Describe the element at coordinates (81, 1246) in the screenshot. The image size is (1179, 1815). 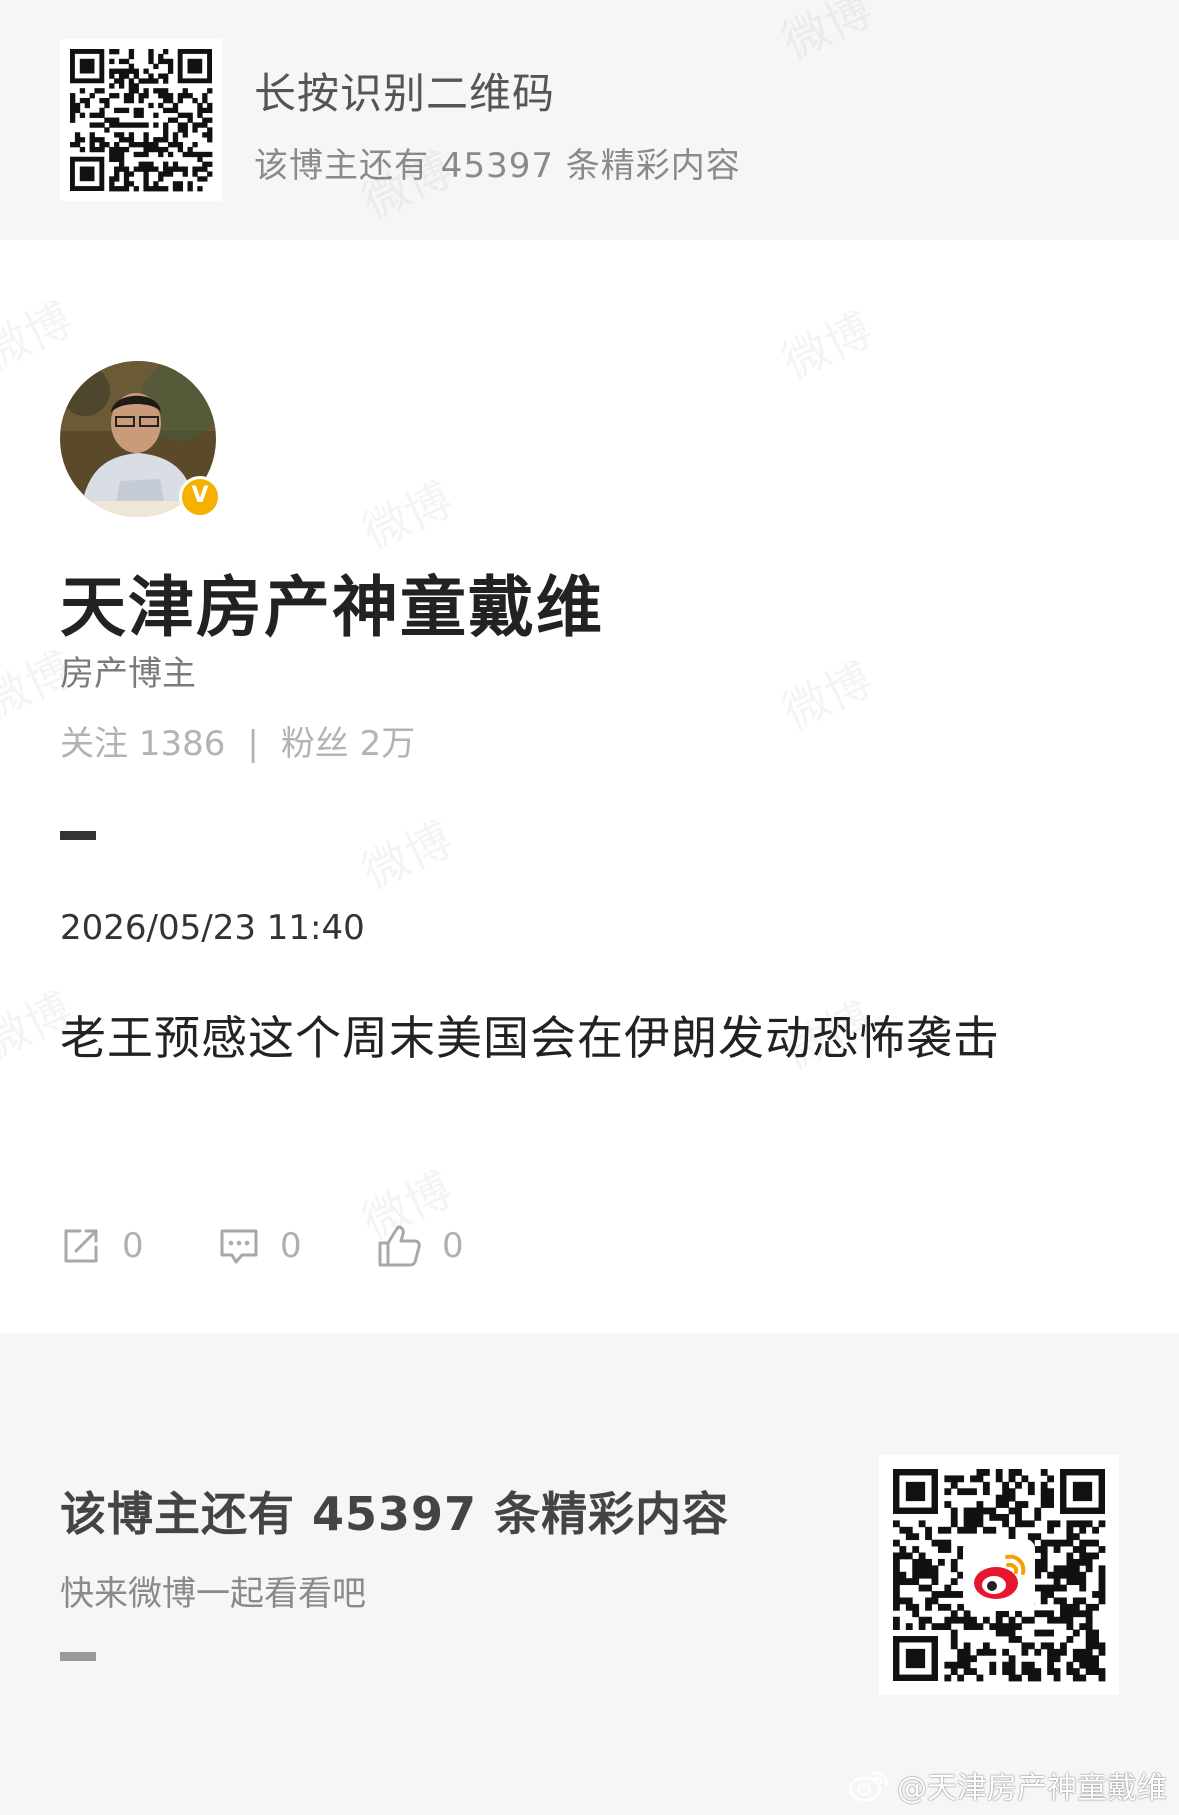
I see `share-icon` at that location.